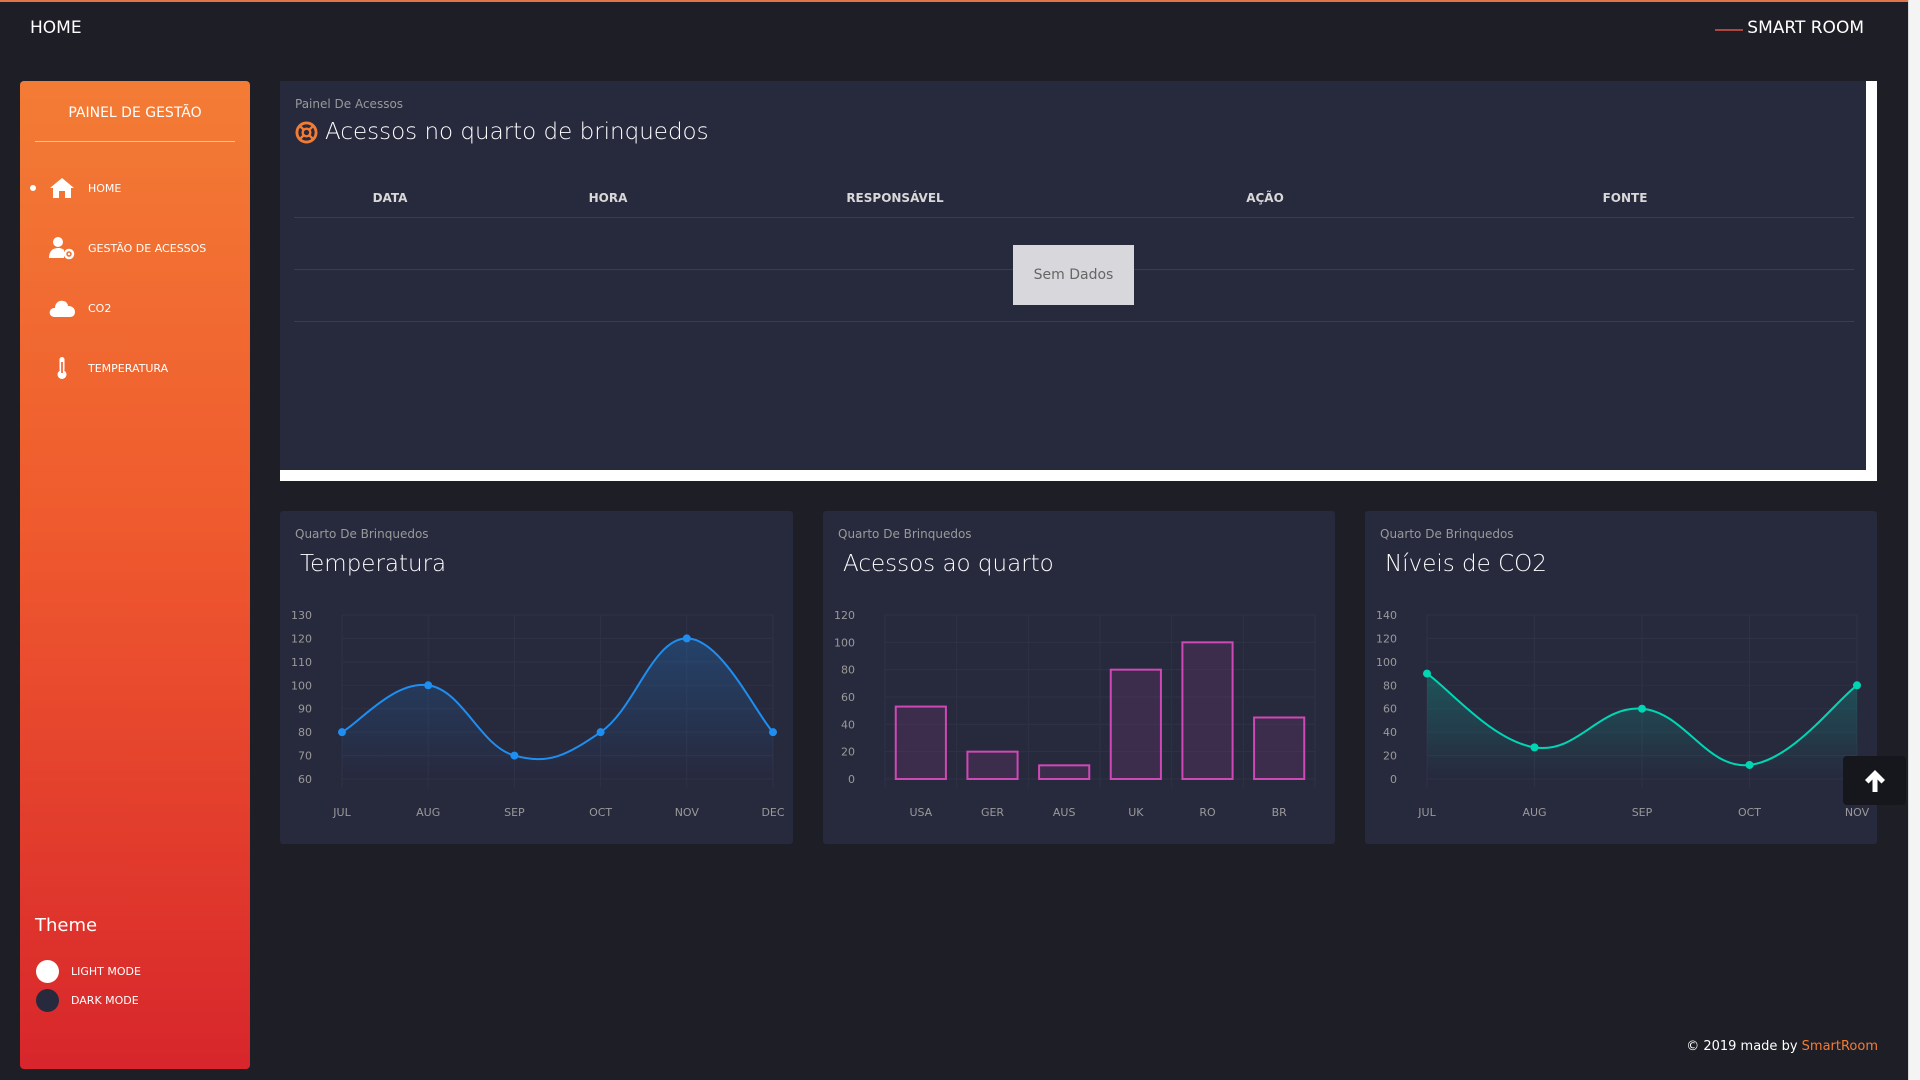  What do you see at coordinates (62, 308) in the screenshot?
I see `cloud-icon` at bounding box center [62, 308].